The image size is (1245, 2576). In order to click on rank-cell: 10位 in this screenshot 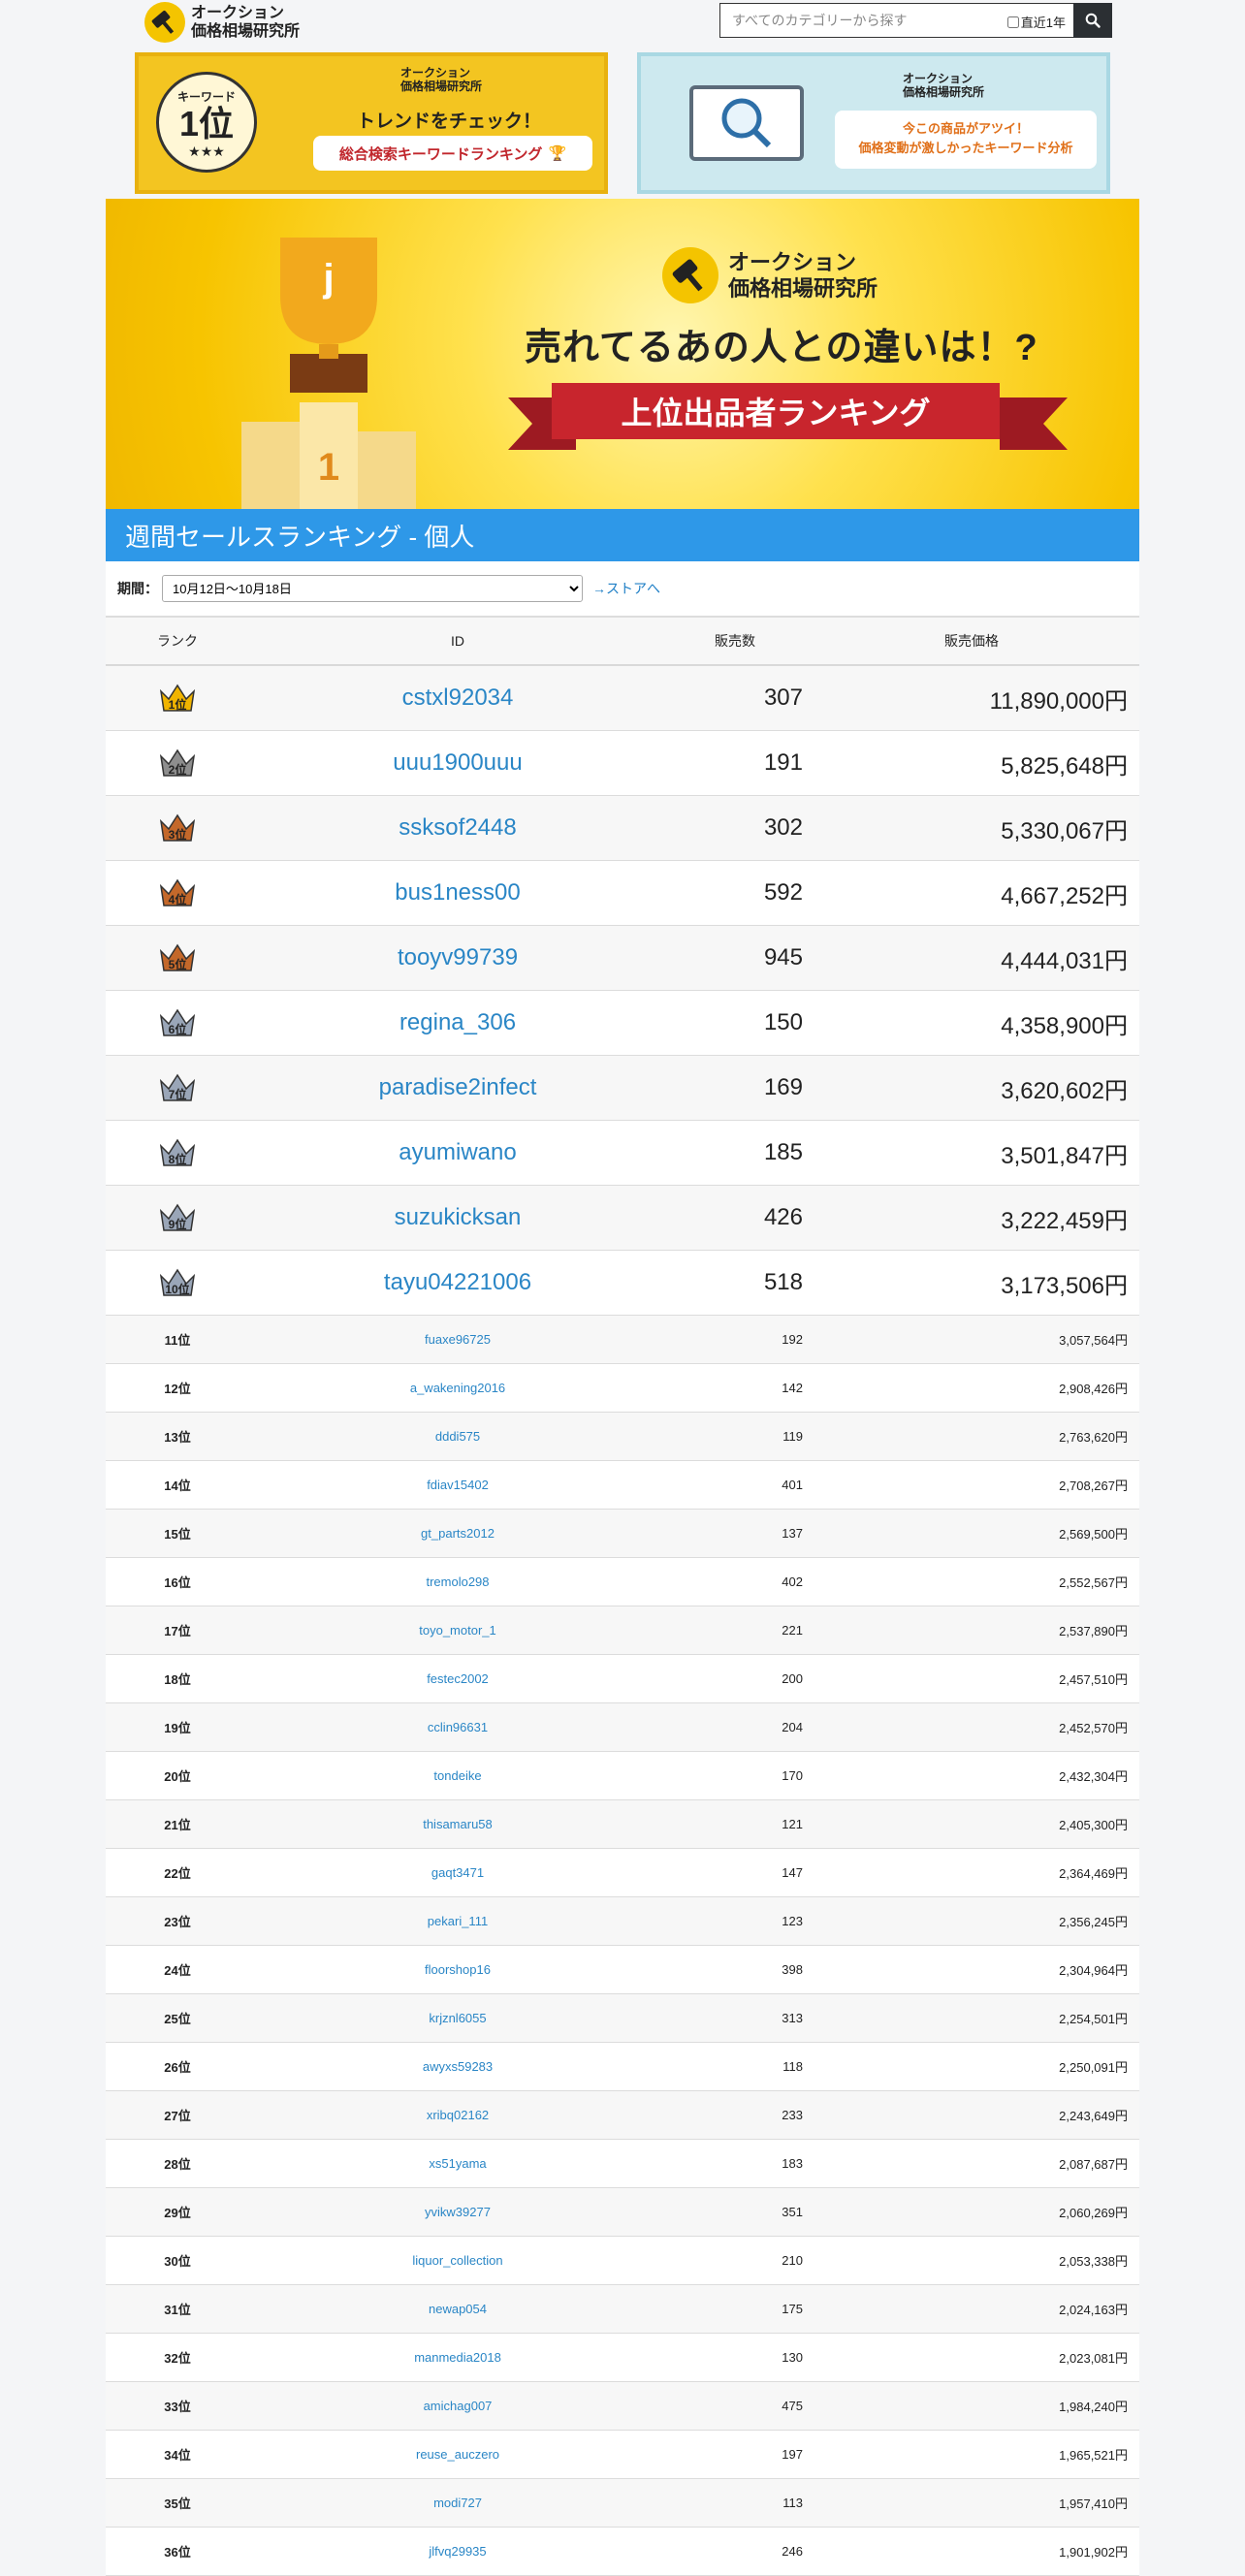, I will do `click(178, 1283)`.